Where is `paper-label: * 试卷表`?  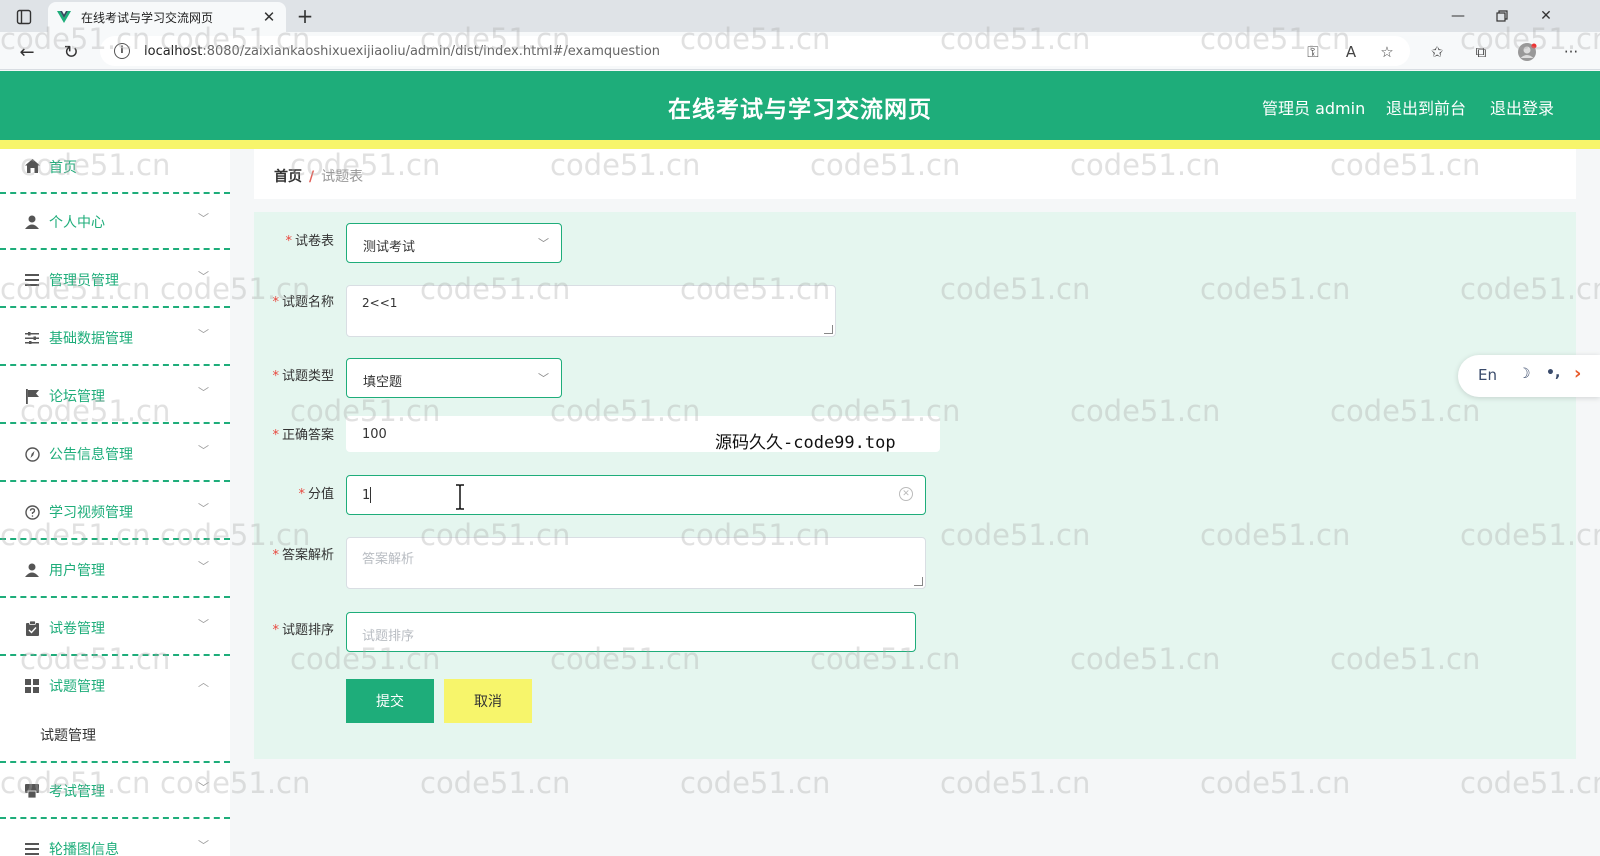
paper-label: * 试卷表 is located at coordinates (309, 241).